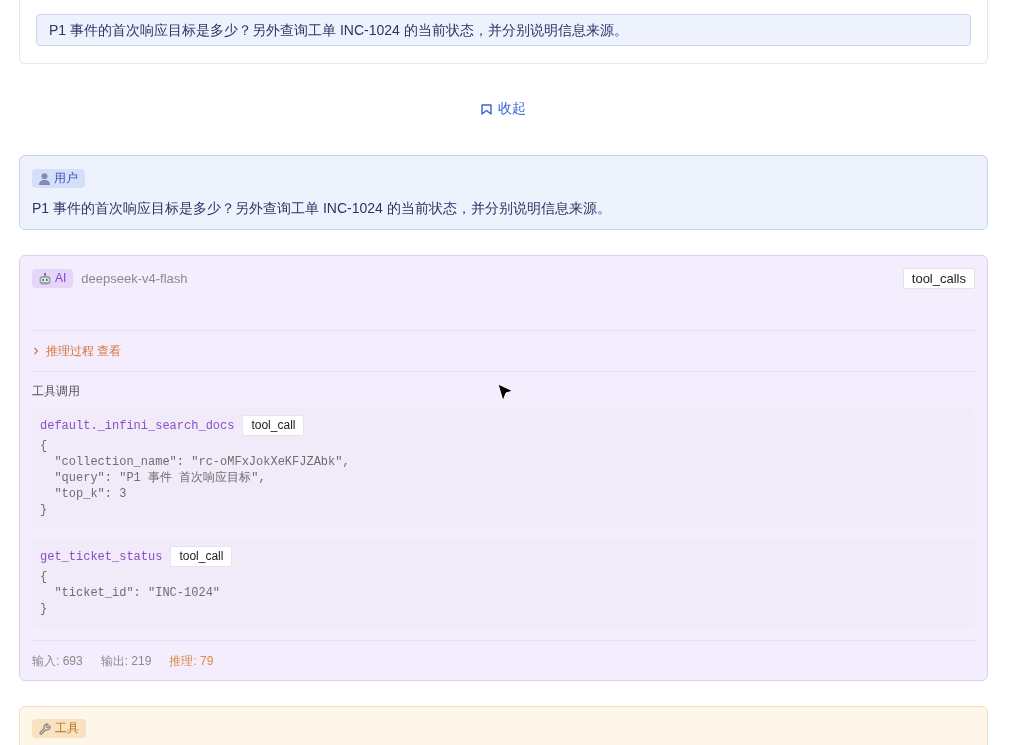 The width and height of the screenshot is (1010, 745). I want to click on wrench-icon, so click(45, 728).